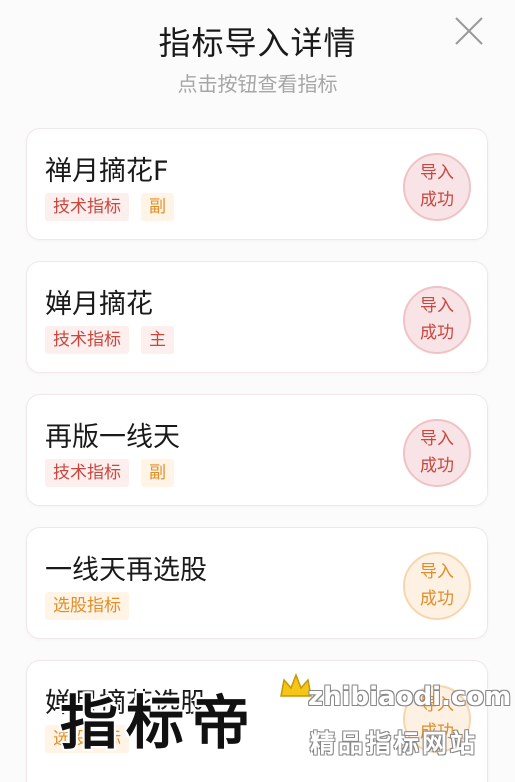  Describe the element at coordinates (257, 43) in the screenshot. I see `page-title: 指标导入详情` at that location.